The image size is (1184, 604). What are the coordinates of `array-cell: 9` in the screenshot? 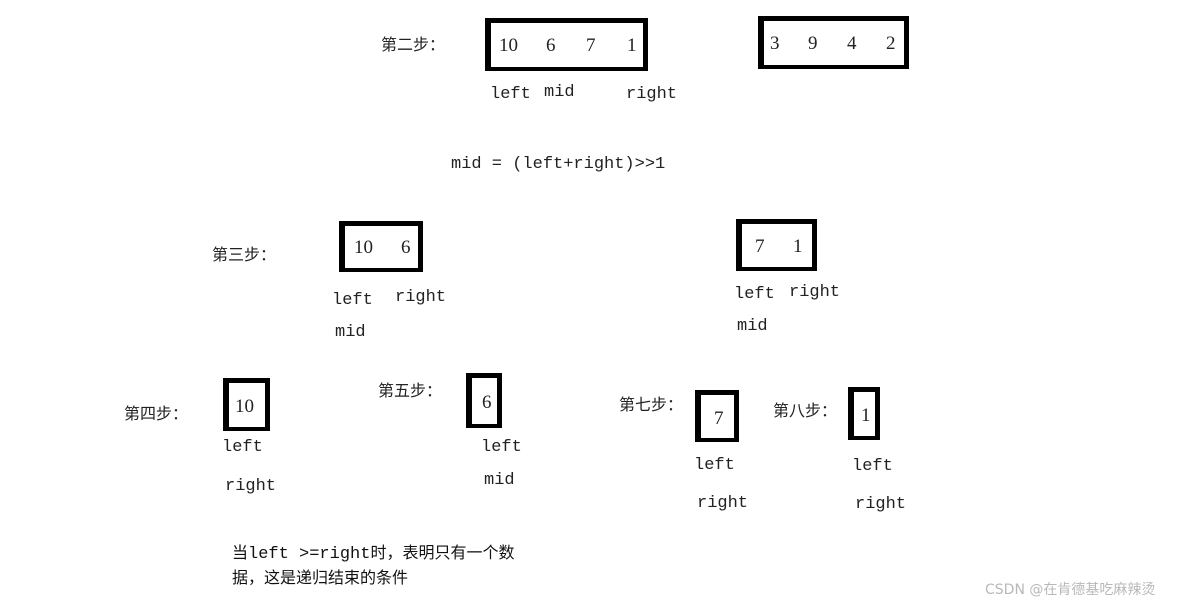 It's located at (813, 43).